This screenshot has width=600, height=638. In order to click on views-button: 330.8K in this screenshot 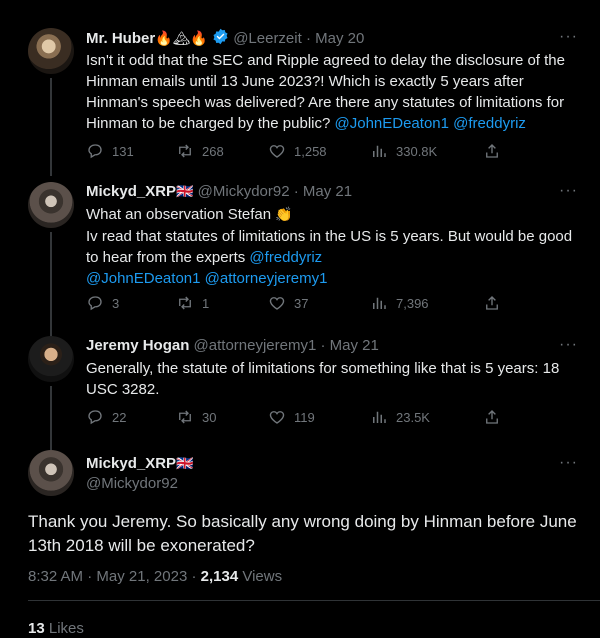, I will do `click(403, 151)`.